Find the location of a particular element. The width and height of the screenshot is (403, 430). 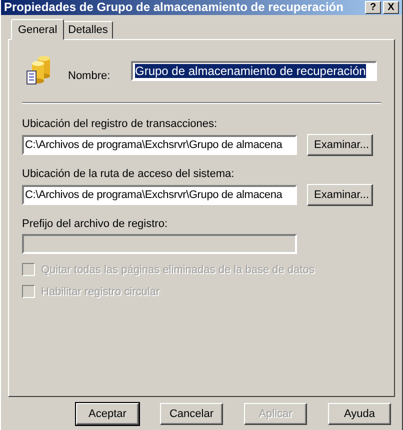

close-button: X is located at coordinates (391, 7).